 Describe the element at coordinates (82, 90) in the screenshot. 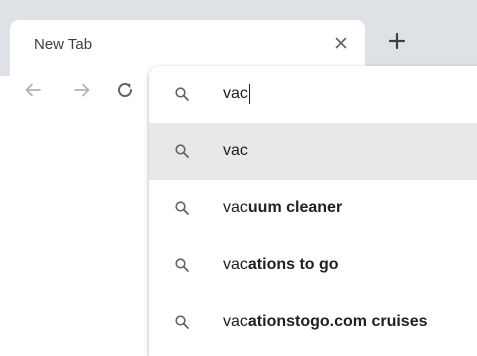

I see `arrow-right-icon` at that location.